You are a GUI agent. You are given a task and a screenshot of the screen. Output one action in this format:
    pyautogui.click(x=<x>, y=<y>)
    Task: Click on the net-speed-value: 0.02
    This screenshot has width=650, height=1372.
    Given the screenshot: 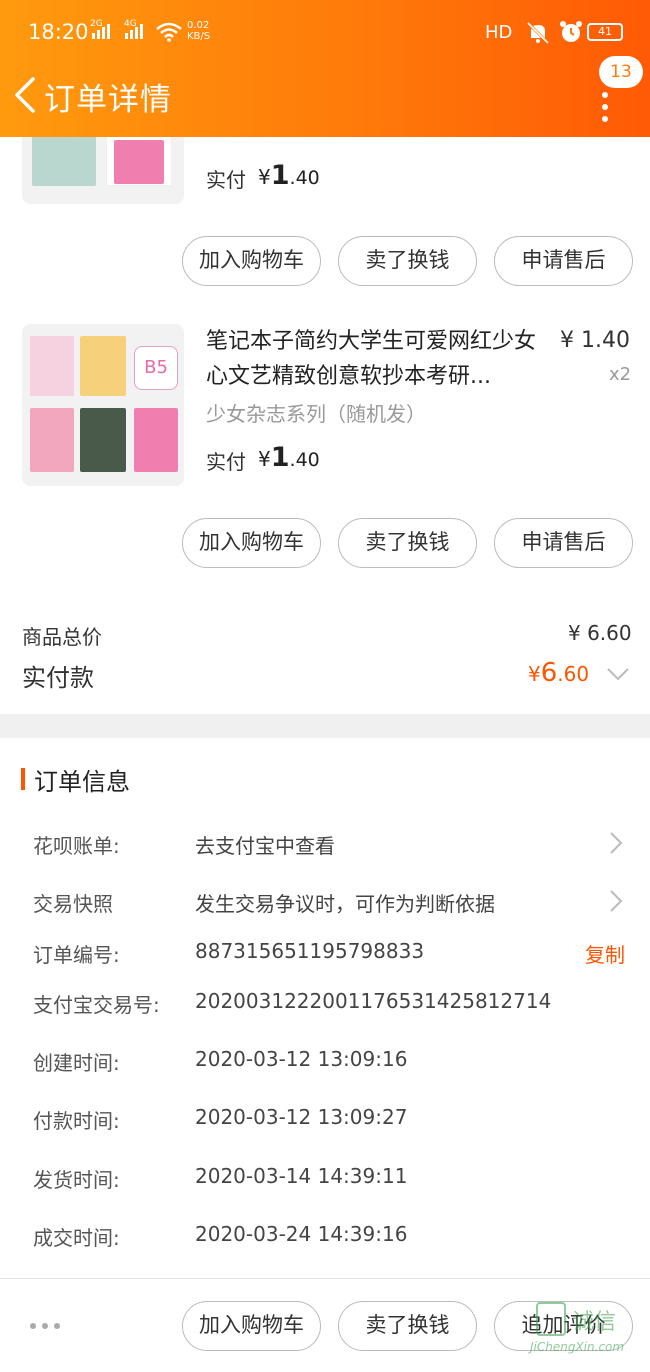 What is the action you would take?
    pyautogui.click(x=198, y=25)
    